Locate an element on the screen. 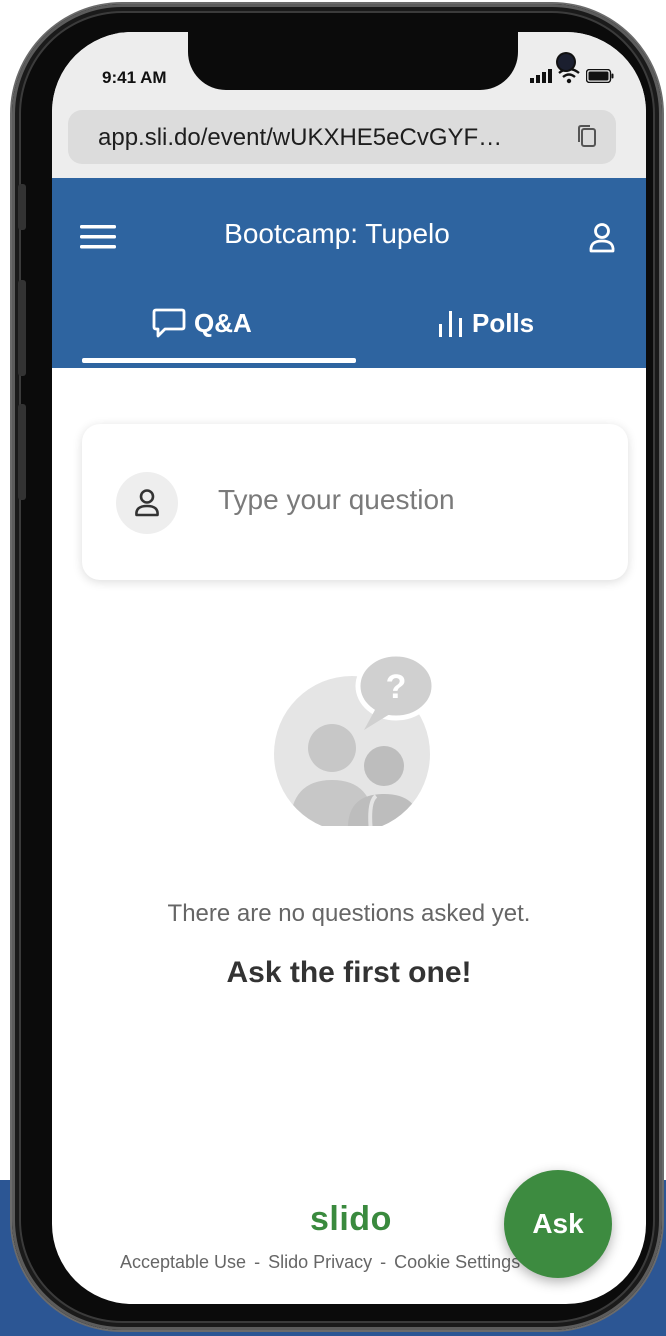  battery-icon is located at coordinates (600, 76).